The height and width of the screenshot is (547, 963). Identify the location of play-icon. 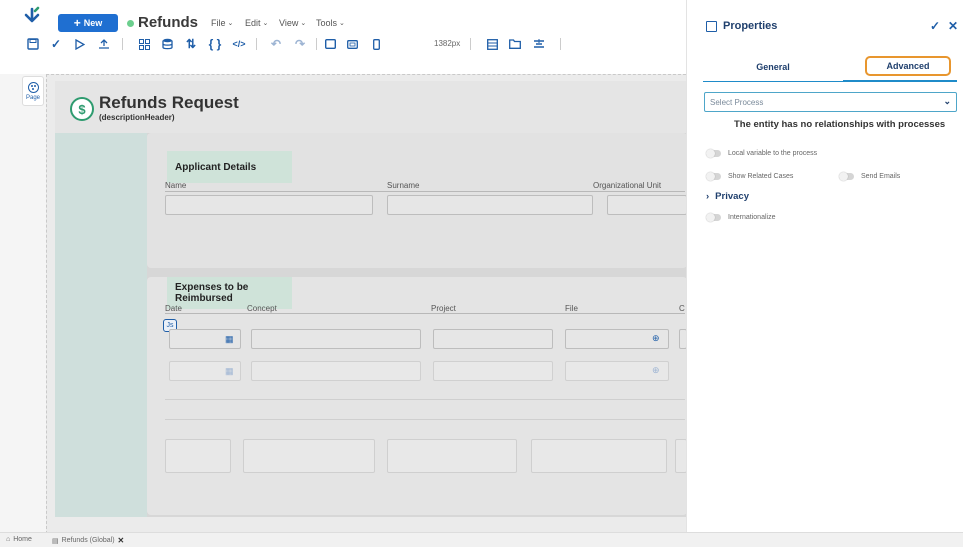
(80, 44).